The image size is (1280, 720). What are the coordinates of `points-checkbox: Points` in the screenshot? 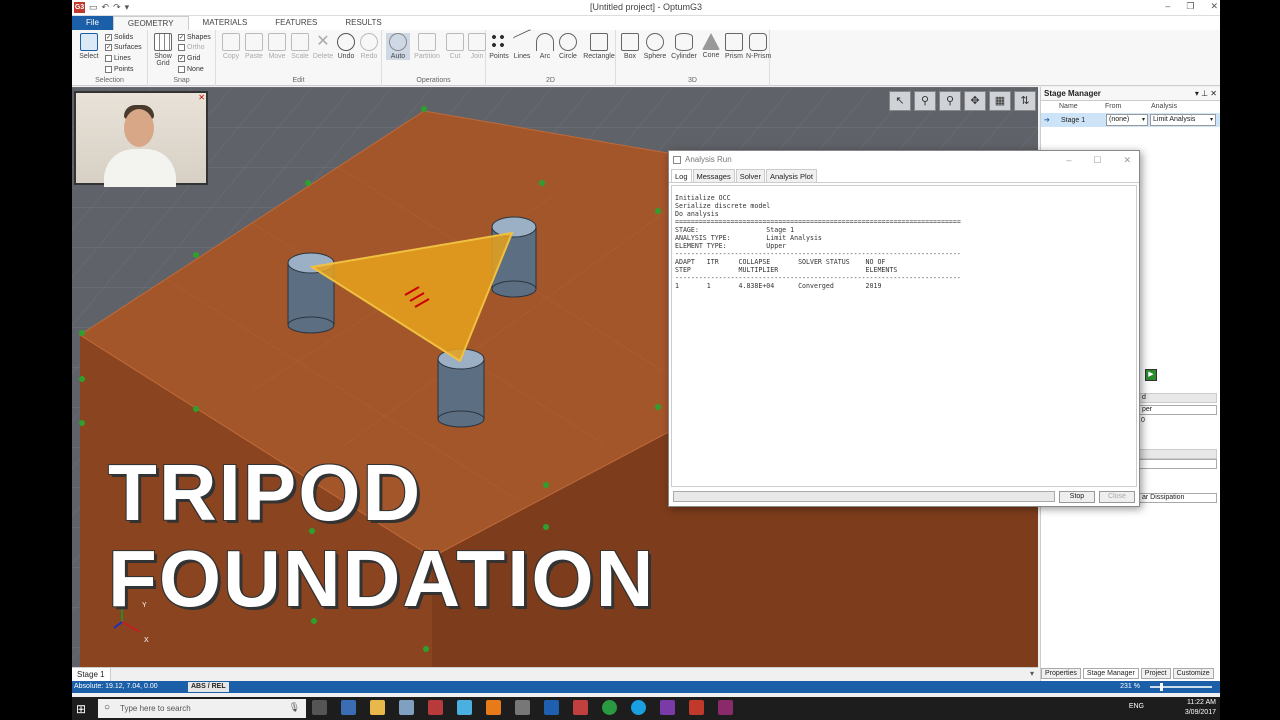 It's located at (119, 69).